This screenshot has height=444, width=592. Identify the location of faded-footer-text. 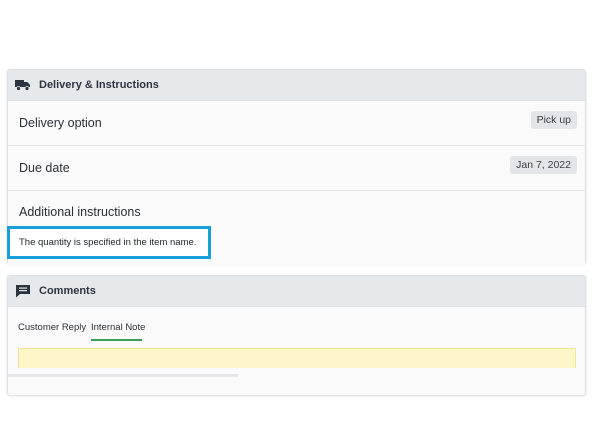
(123, 375).